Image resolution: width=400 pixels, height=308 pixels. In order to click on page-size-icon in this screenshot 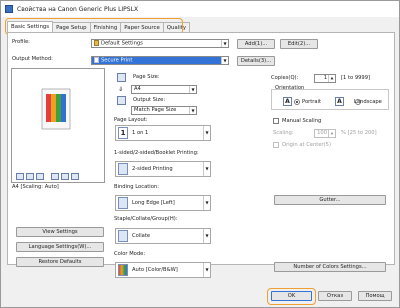, I will do `click(121, 77)`.